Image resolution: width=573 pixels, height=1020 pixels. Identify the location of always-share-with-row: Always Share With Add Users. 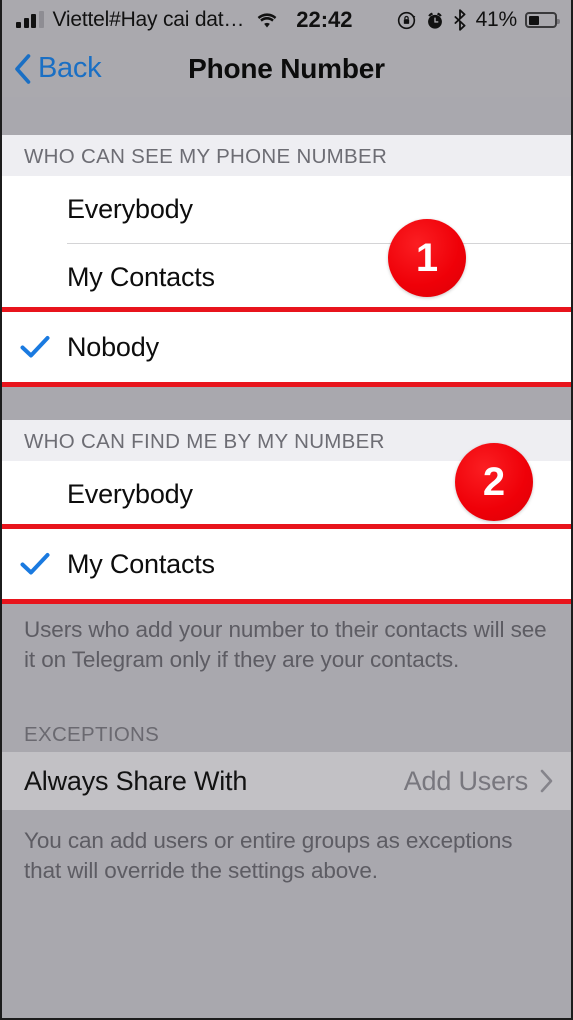
(286, 781).